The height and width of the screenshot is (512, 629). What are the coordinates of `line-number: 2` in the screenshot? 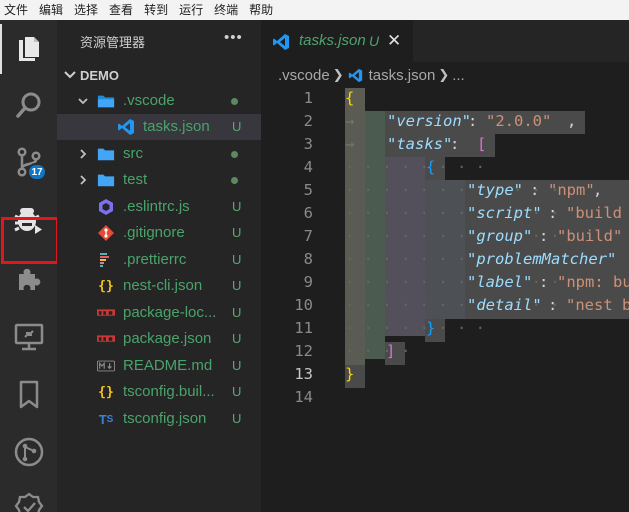 It's located at (308, 121).